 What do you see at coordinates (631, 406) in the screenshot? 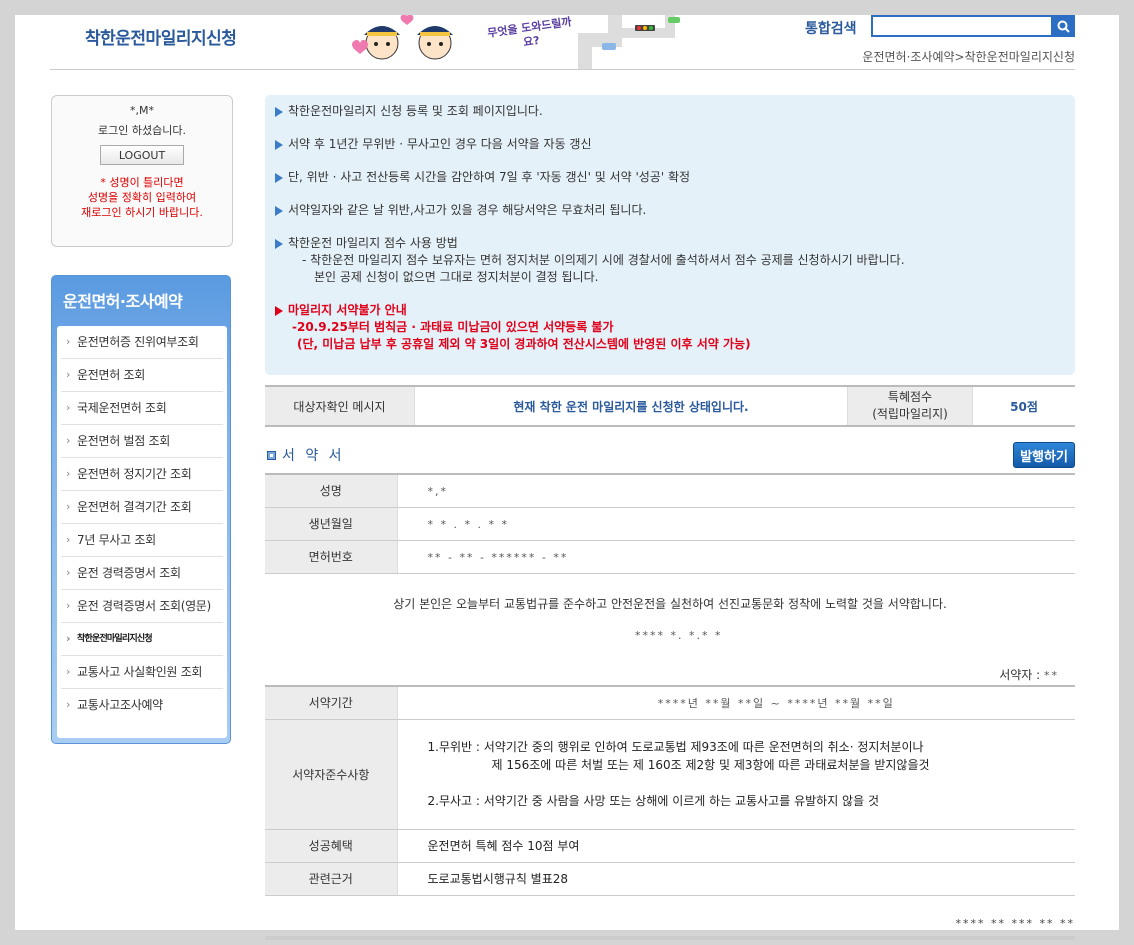
I see `status-message: 현재 착한 운전 마일리지를 신청한 상태입니다.` at bounding box center [631, 406].